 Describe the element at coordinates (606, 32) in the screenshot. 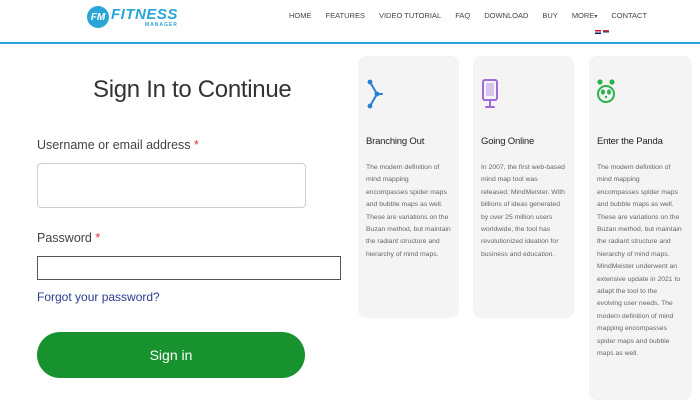

I see `serbia-flag-icon` at that location.